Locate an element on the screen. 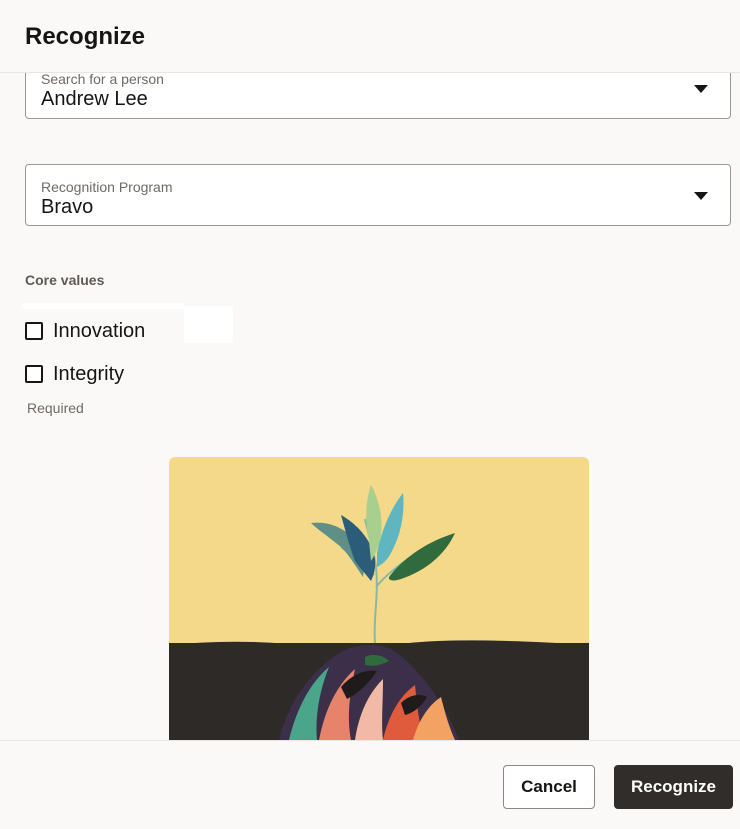  header-overlay: Recognize is located at coordinates (370, 36).